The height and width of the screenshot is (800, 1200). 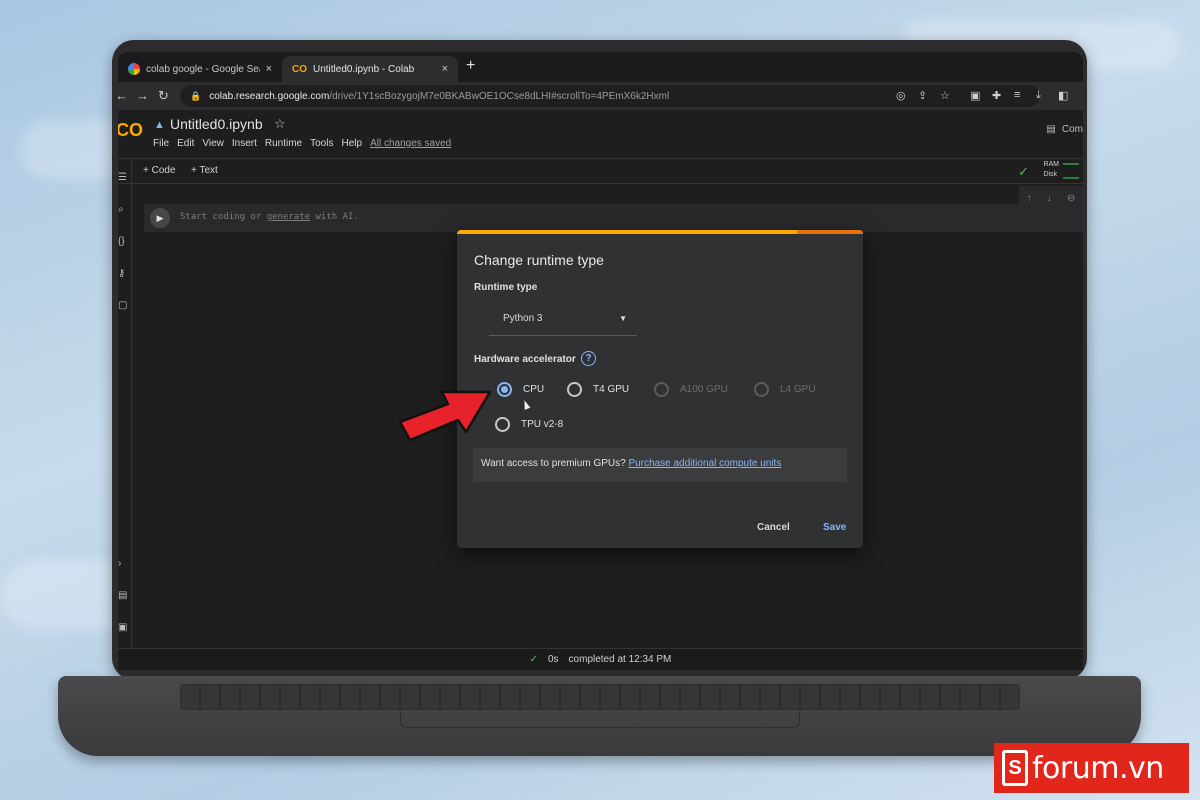 What do you see at coordinates (704, 389) in the screenshot?
I see `option-label: A100 GPU` at bounding box center [704, 389].